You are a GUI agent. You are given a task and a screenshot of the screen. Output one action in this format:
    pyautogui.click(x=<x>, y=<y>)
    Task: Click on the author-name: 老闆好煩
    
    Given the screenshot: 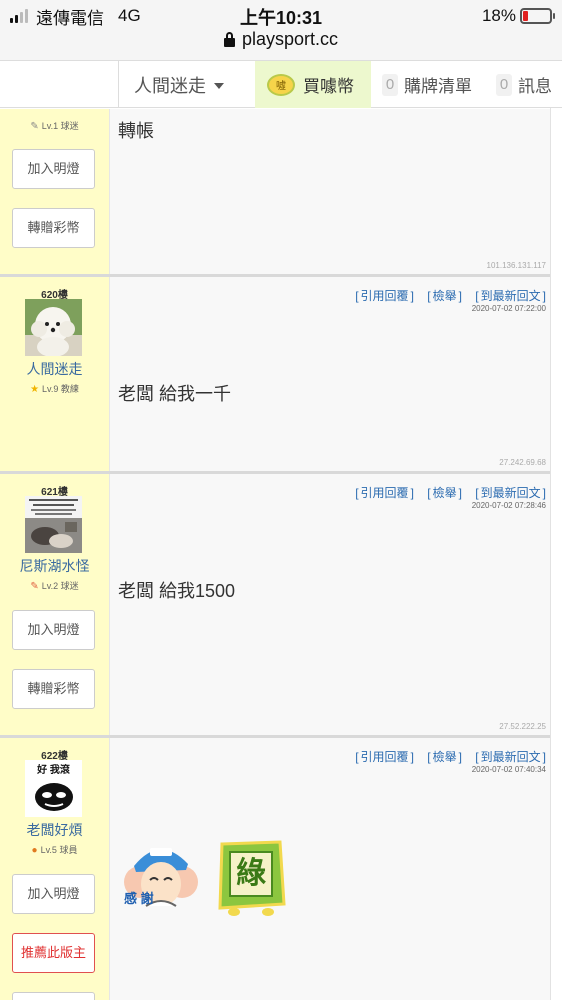 What is the action you would take?
    pyautogui.click(x=54, y=830)
    